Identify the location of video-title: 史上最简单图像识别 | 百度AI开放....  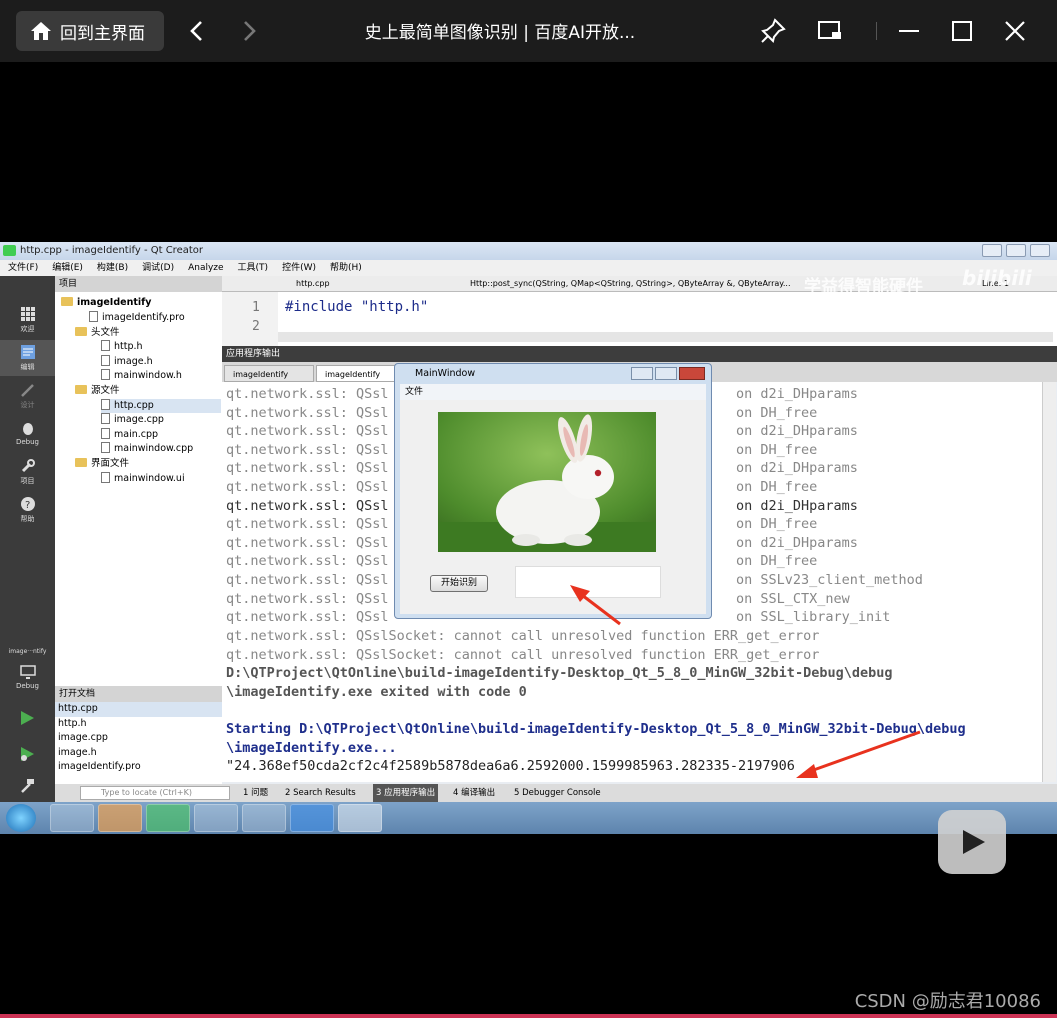
(500, 33).